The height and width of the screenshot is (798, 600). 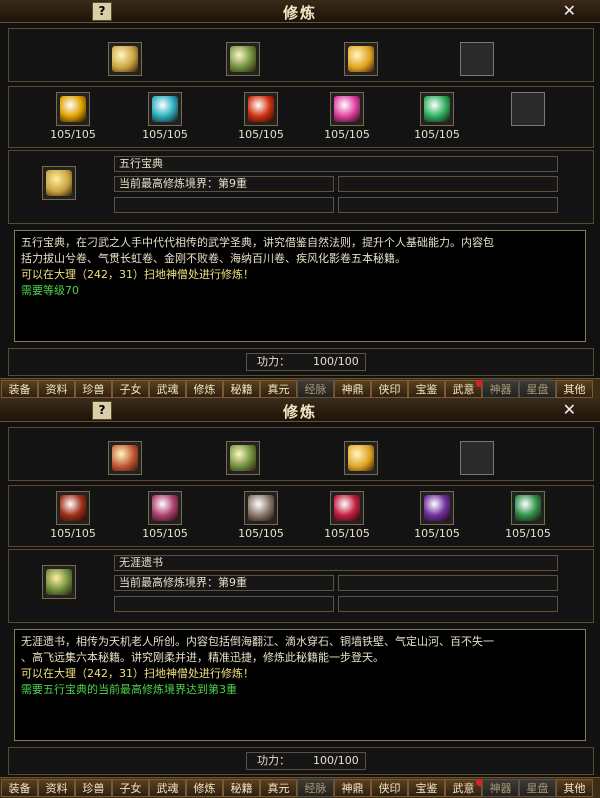 What do you see at coordinates (213, 258) in the screenshot?
I see `description-line: 括力拔山兮卷、气贯长虹卷、金刚不败卷、海纳百川卷、疾风化影卷五本秘籍。` at bounding box center [213, 258].